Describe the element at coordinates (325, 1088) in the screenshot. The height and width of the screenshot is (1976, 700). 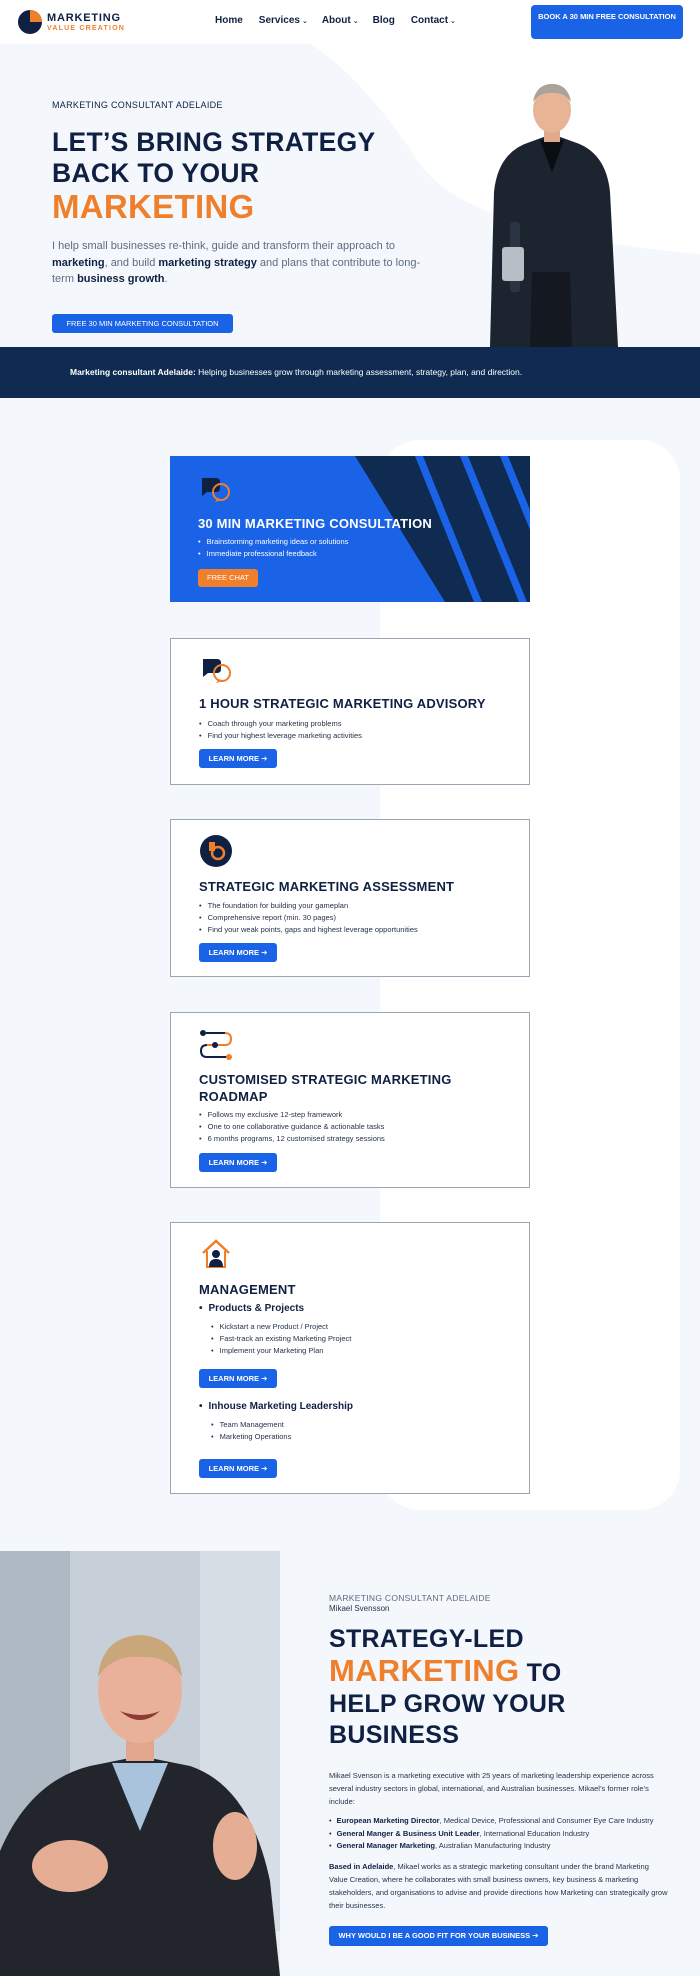
I see `roadmap-title: CUSTOMISED STRATEGIC MARKETING ROADMAP` at that location.